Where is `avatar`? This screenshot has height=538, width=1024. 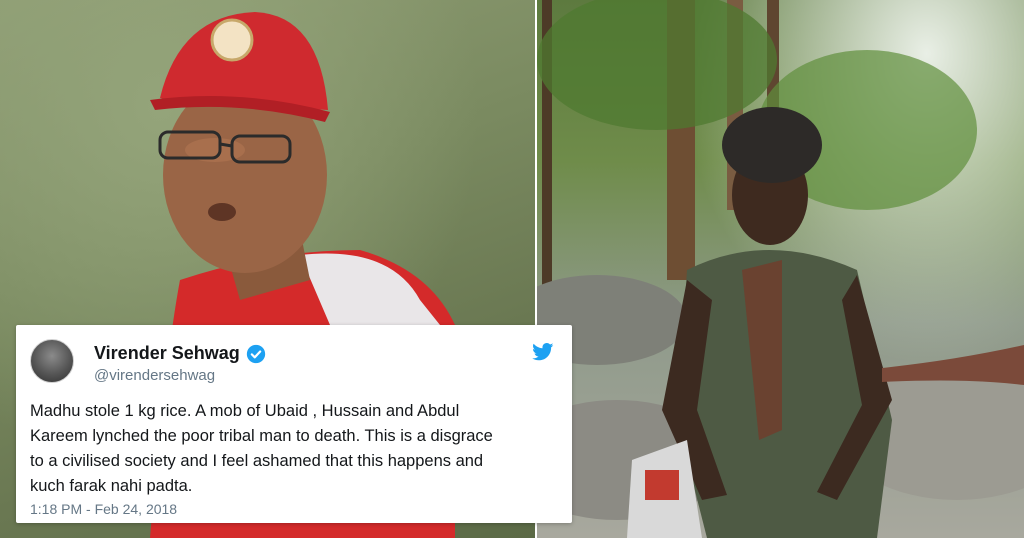 avatar is located at coordinates (52, 361).